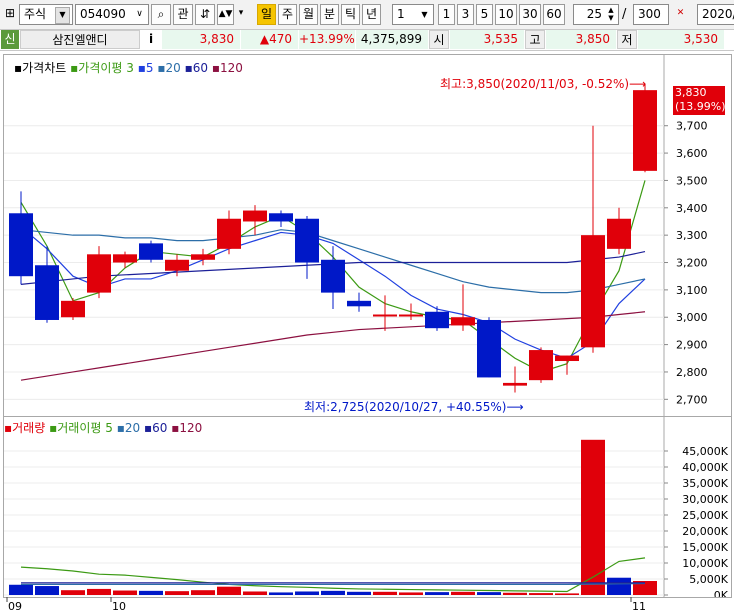  Describe the element at coordinates (535, 39) in the screenshot. I see `high-label: 고` at that location.